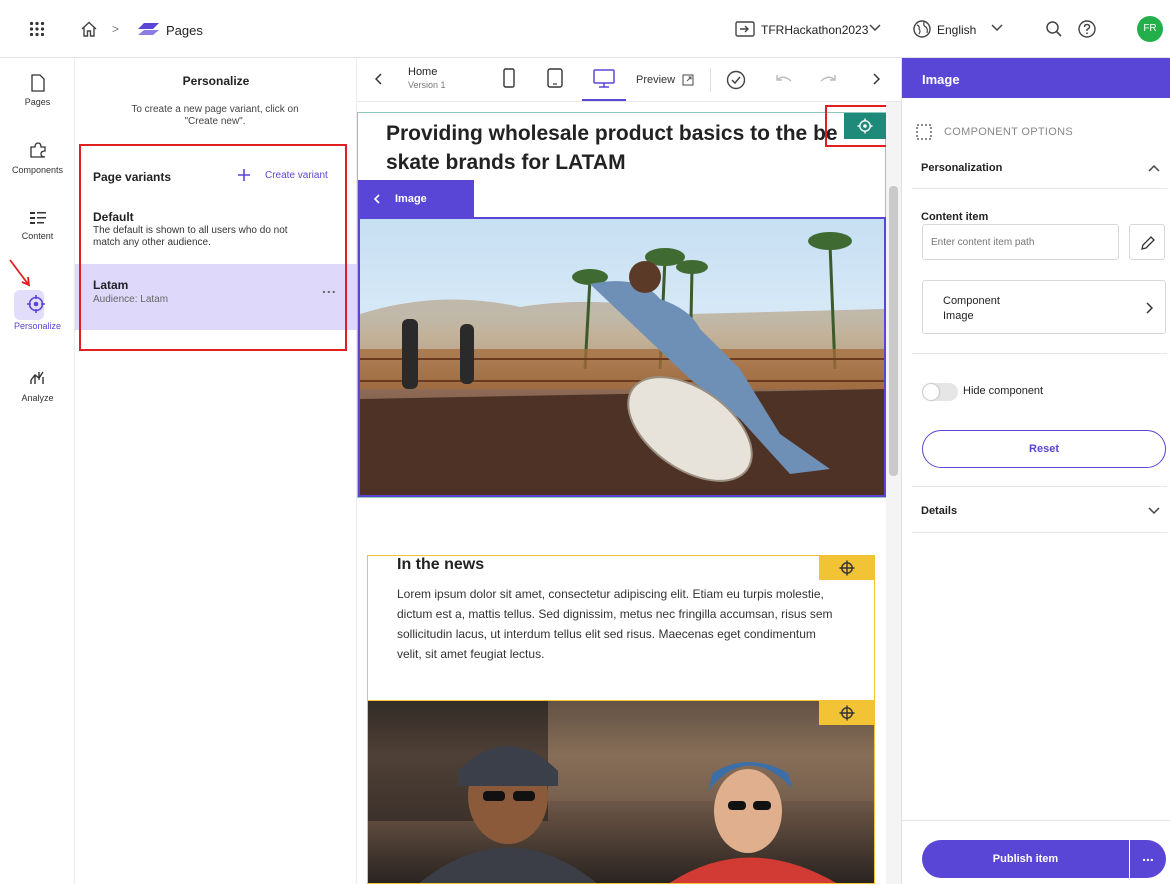  I want to click on check-circle-icon, so click(736, 80).